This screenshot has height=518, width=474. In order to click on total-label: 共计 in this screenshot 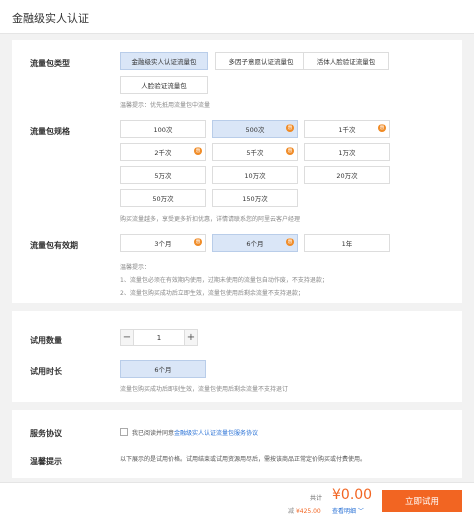, I will do `click(316, 498)`.